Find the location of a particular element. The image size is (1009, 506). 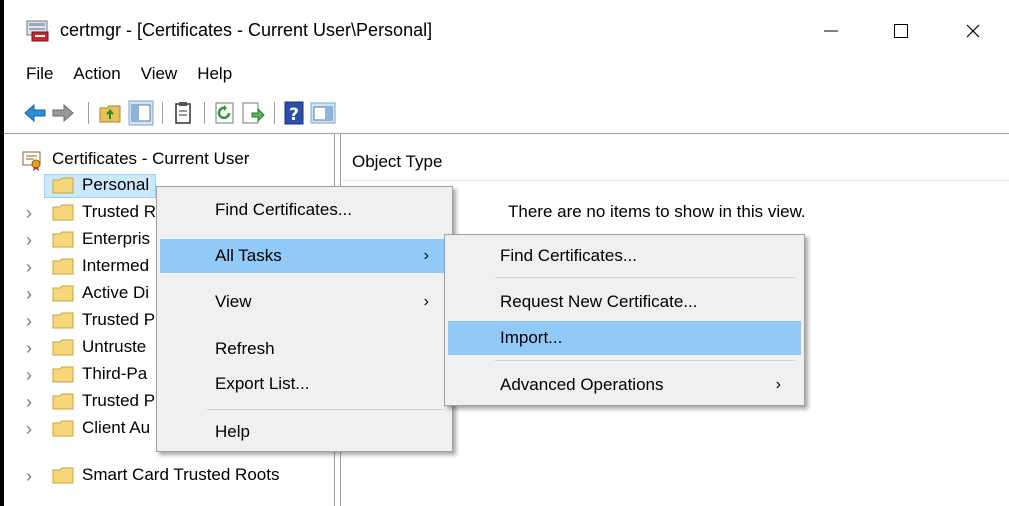

menu-help: Help is located at coordinates (214, 75).